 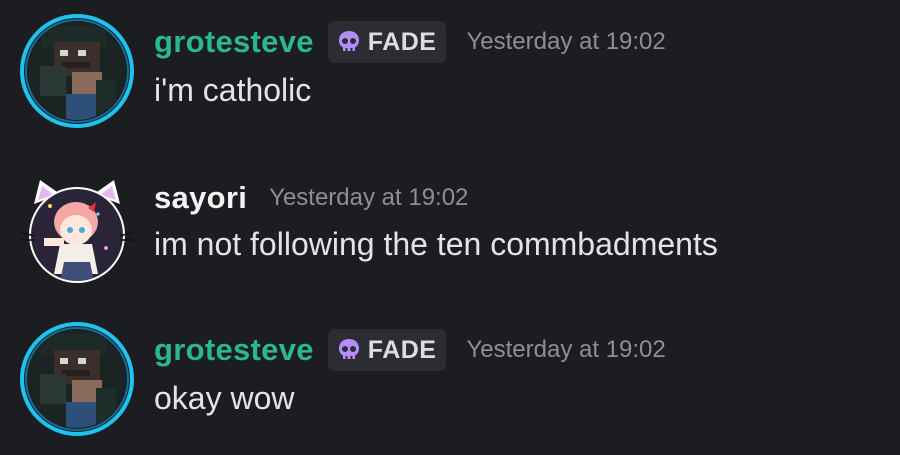 I want to click on message-header: sayori Yesterday at 19:02, so click(x=311, y=198).